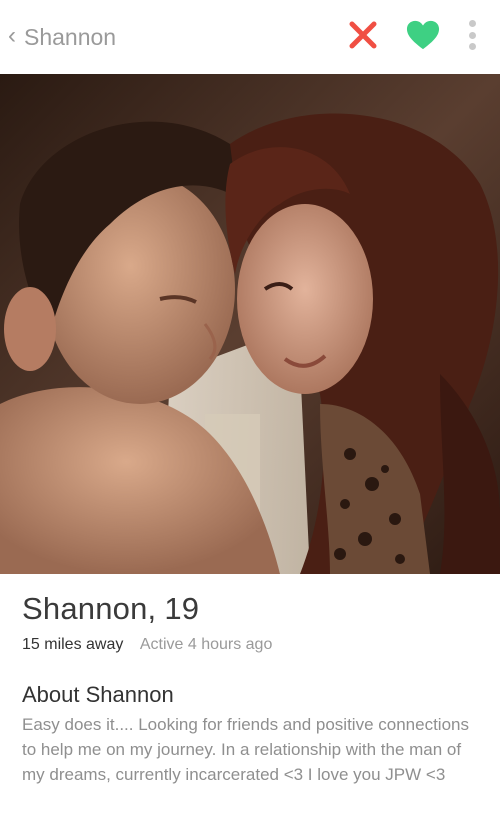 The image size is (500, 835). I want to click on last-active-label: Active 4 hours ago, so click(206, 644).